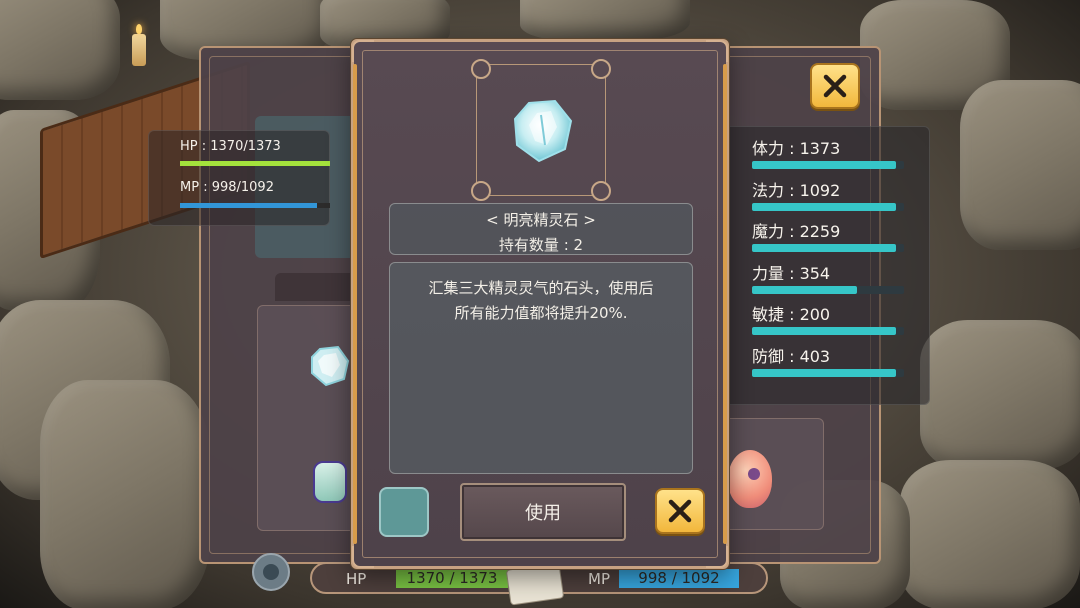 The height and width of the screenshot is (608, 1080). What do you see at coordinates (330, 482) in the screenshot?
I see `inventory-potion-icon` at bounding box center [330, 482].